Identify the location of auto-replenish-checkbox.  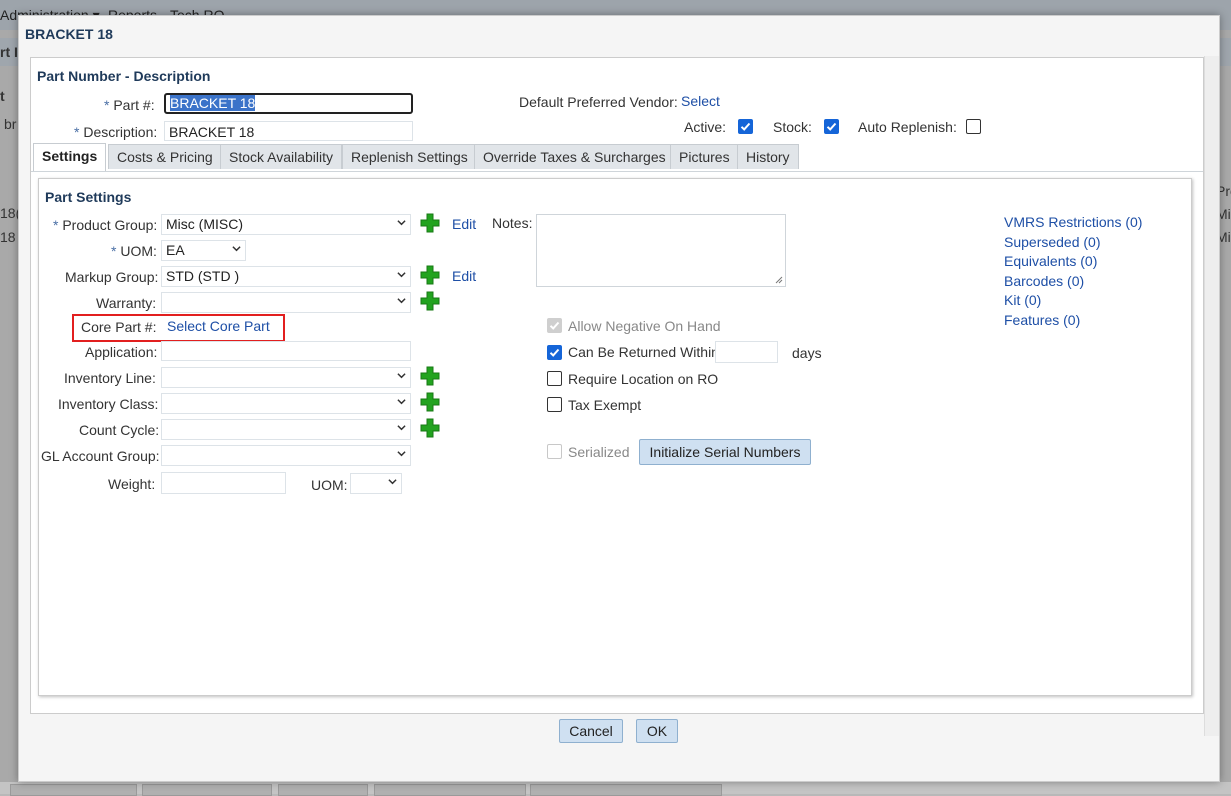
(973, 126).